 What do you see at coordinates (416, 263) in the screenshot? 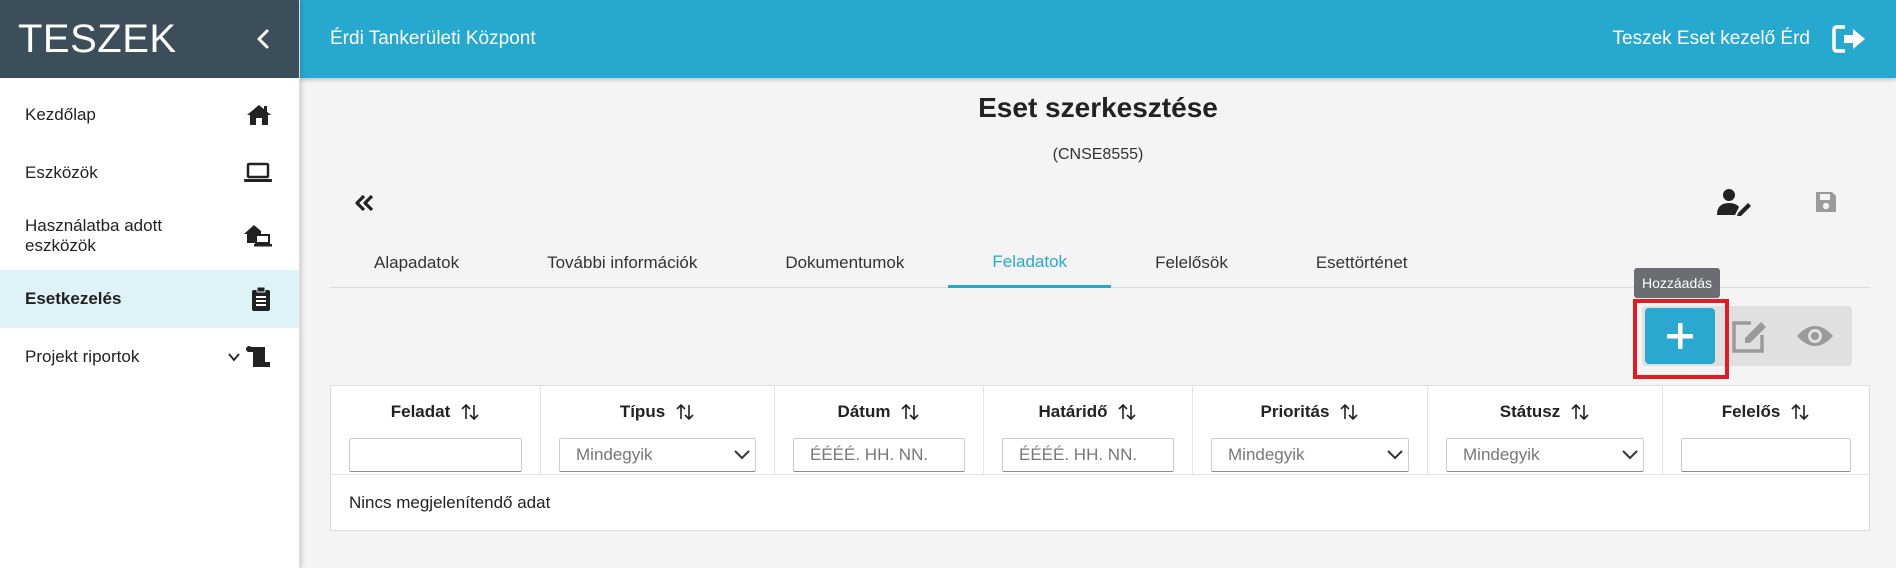
I see `tab-alapadatok: Alapadatok` at bounding box center [416, 263].